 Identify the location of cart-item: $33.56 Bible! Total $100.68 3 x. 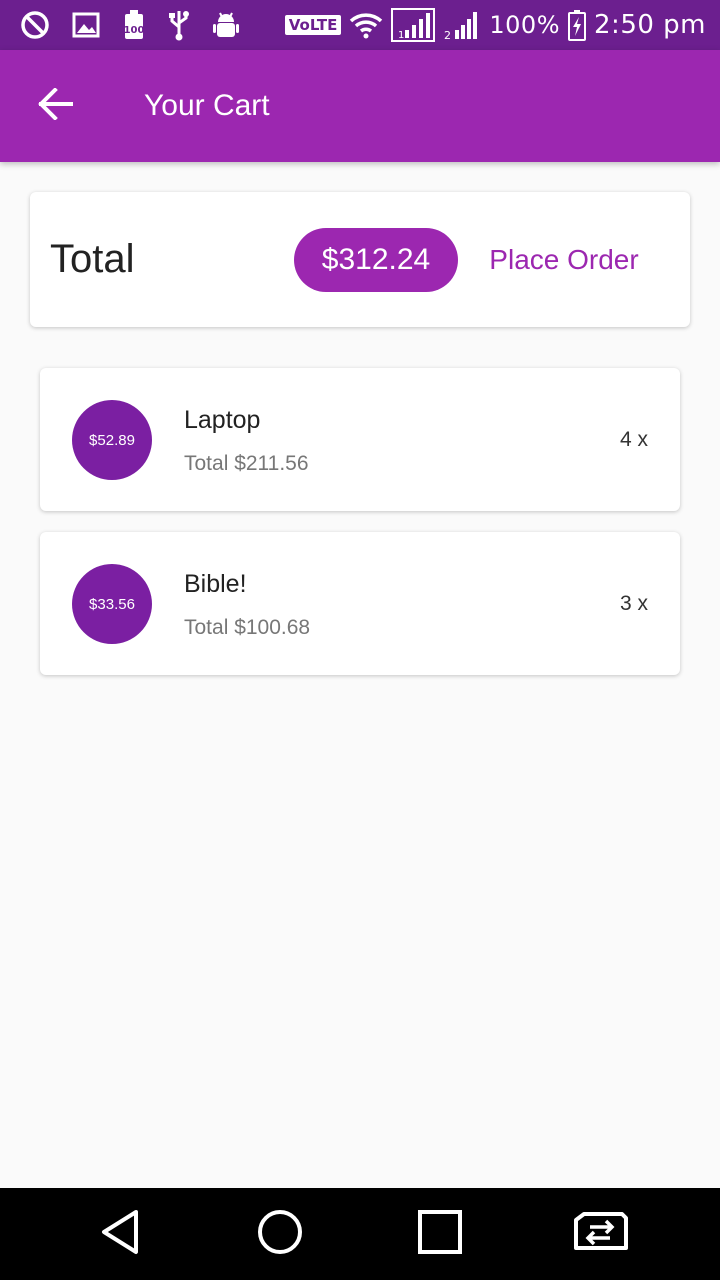
(360, 603).